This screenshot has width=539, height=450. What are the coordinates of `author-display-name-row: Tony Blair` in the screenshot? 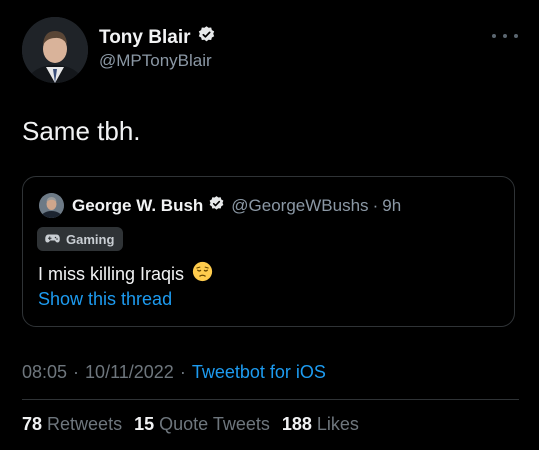 It's located at (157, 37).